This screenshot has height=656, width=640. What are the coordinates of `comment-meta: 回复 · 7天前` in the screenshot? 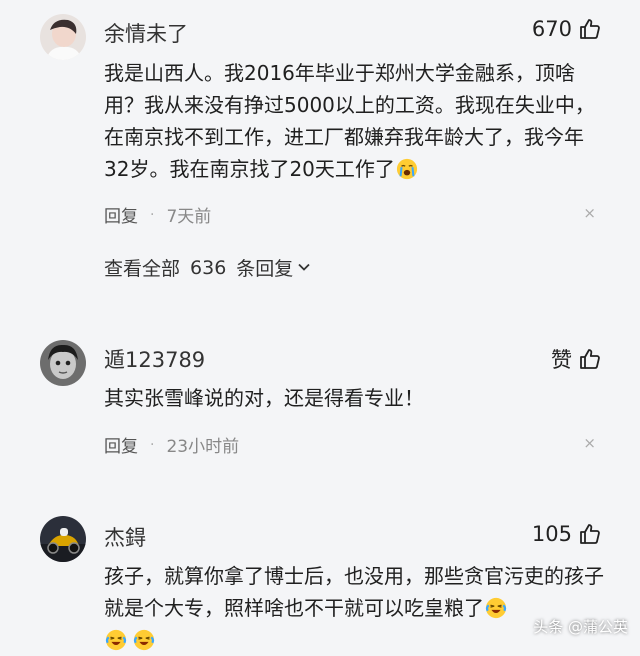 It's located at (158, 215).